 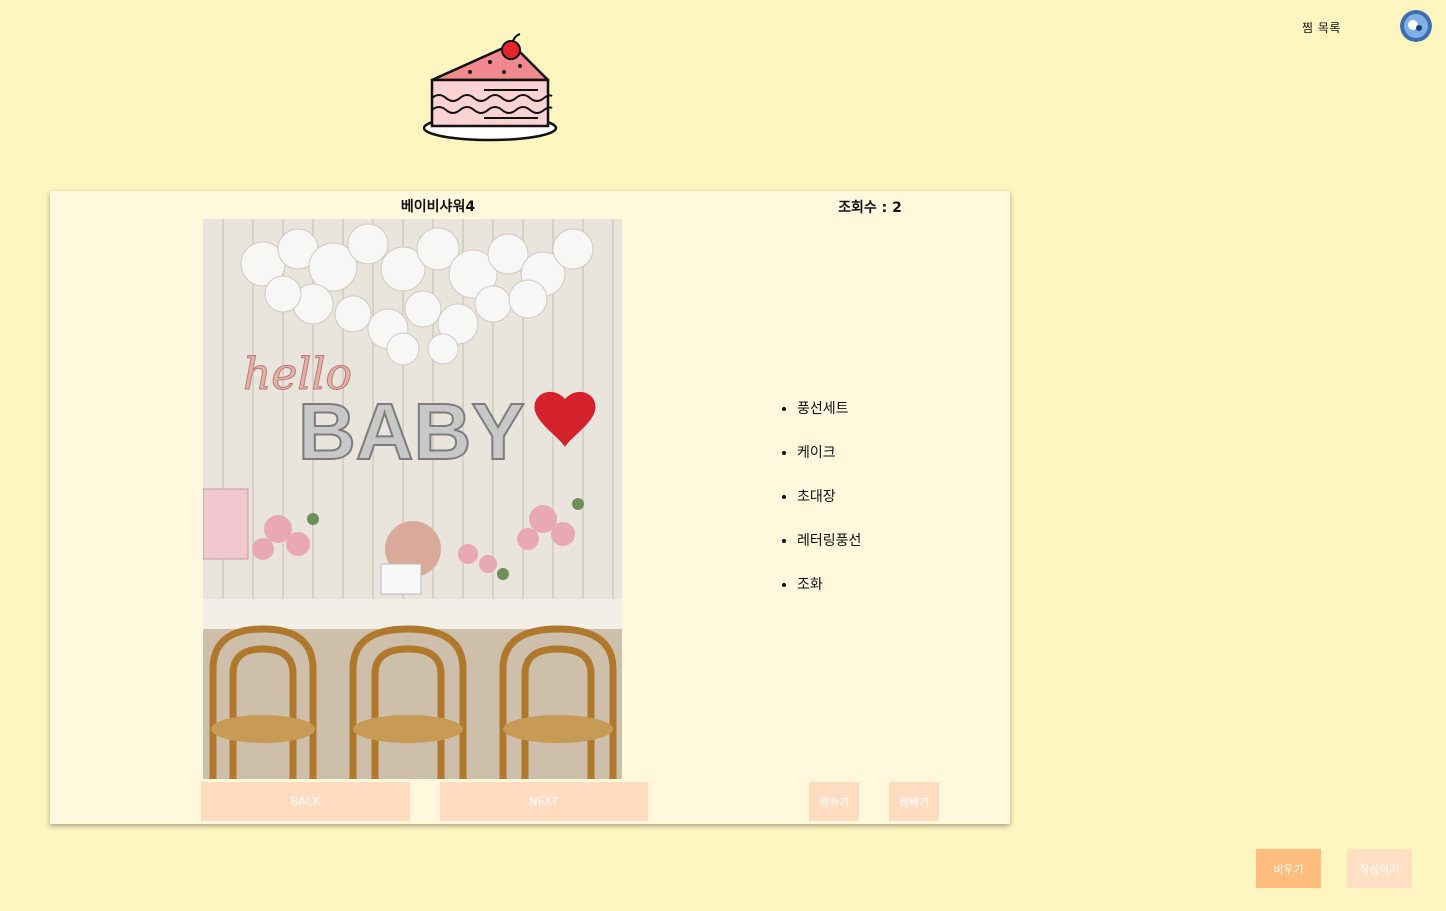 I want to click on avatar, so click(x=1416, y=26).